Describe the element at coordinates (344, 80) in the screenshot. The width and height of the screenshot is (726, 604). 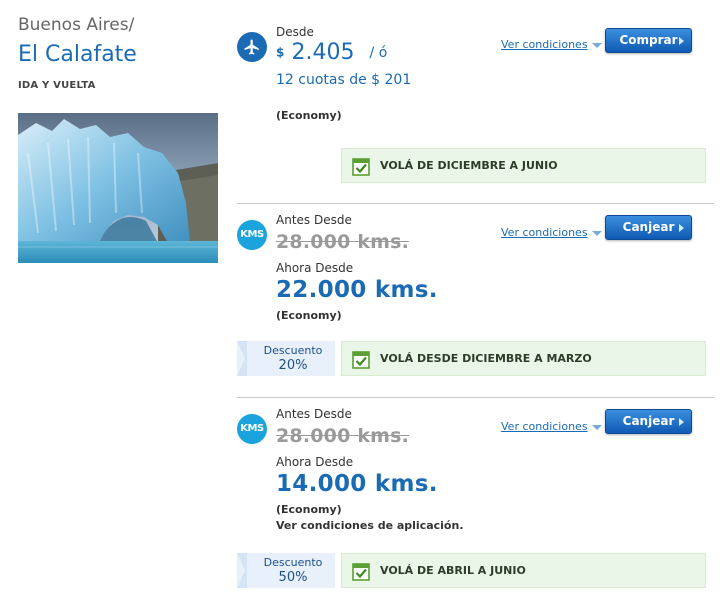
I see `installments: 12 cuotas de $ 201` at that location.